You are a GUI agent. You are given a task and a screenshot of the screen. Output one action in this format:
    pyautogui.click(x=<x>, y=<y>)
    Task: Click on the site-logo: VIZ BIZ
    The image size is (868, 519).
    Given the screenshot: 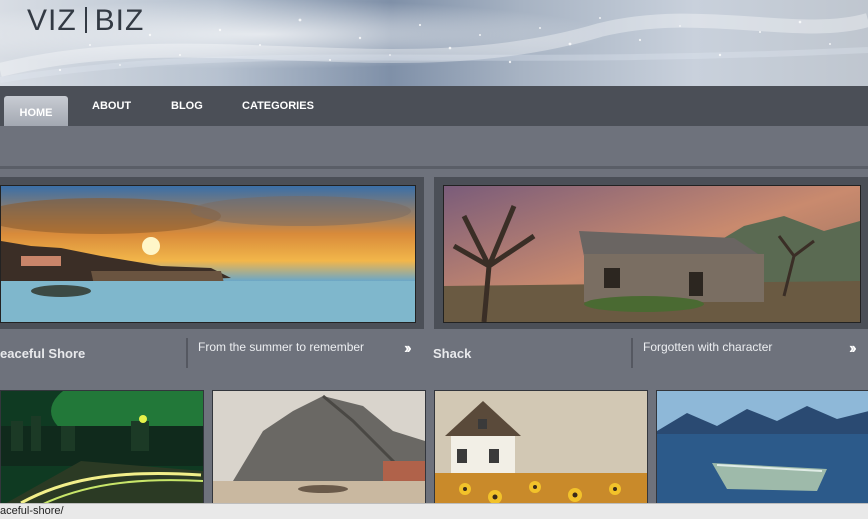 What is the action you would take?
    pyautogui.click(x=85, y=21)
    